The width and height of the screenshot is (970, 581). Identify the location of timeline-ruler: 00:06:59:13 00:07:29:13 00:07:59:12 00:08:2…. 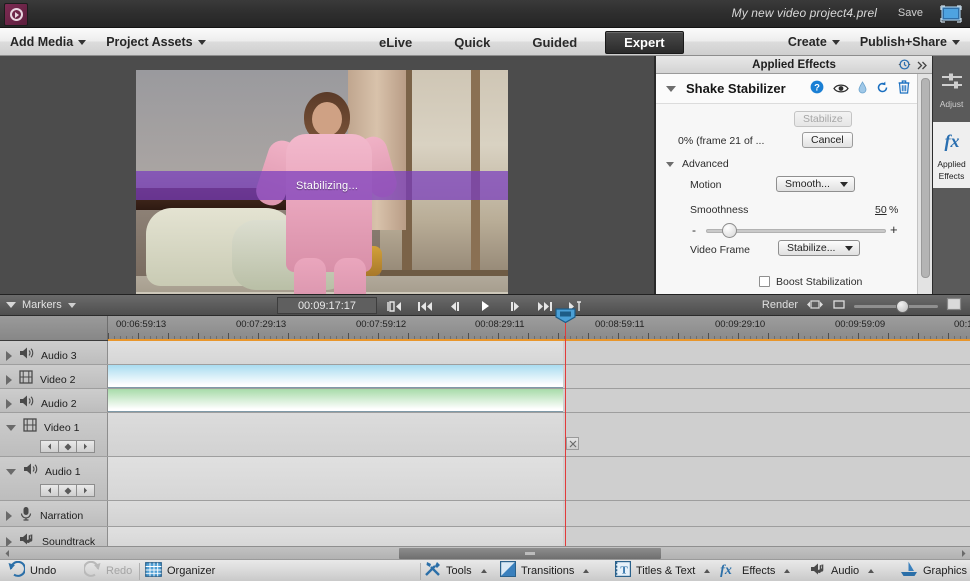
(485, 328).